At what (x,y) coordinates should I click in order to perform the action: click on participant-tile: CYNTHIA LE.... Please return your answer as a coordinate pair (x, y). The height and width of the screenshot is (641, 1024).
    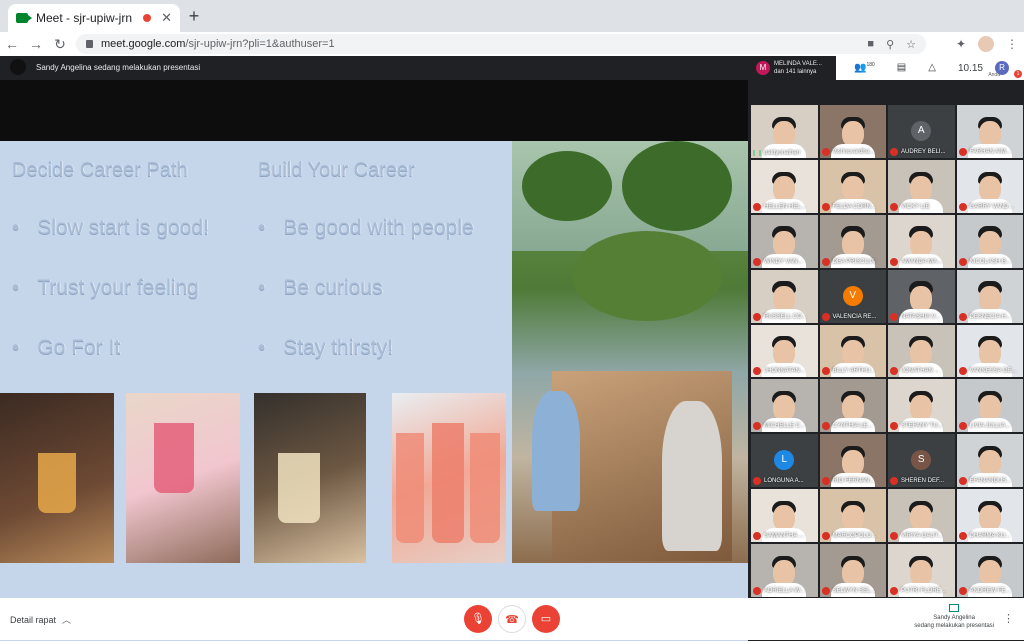
    Looking at the image, I should click on (852, 406).